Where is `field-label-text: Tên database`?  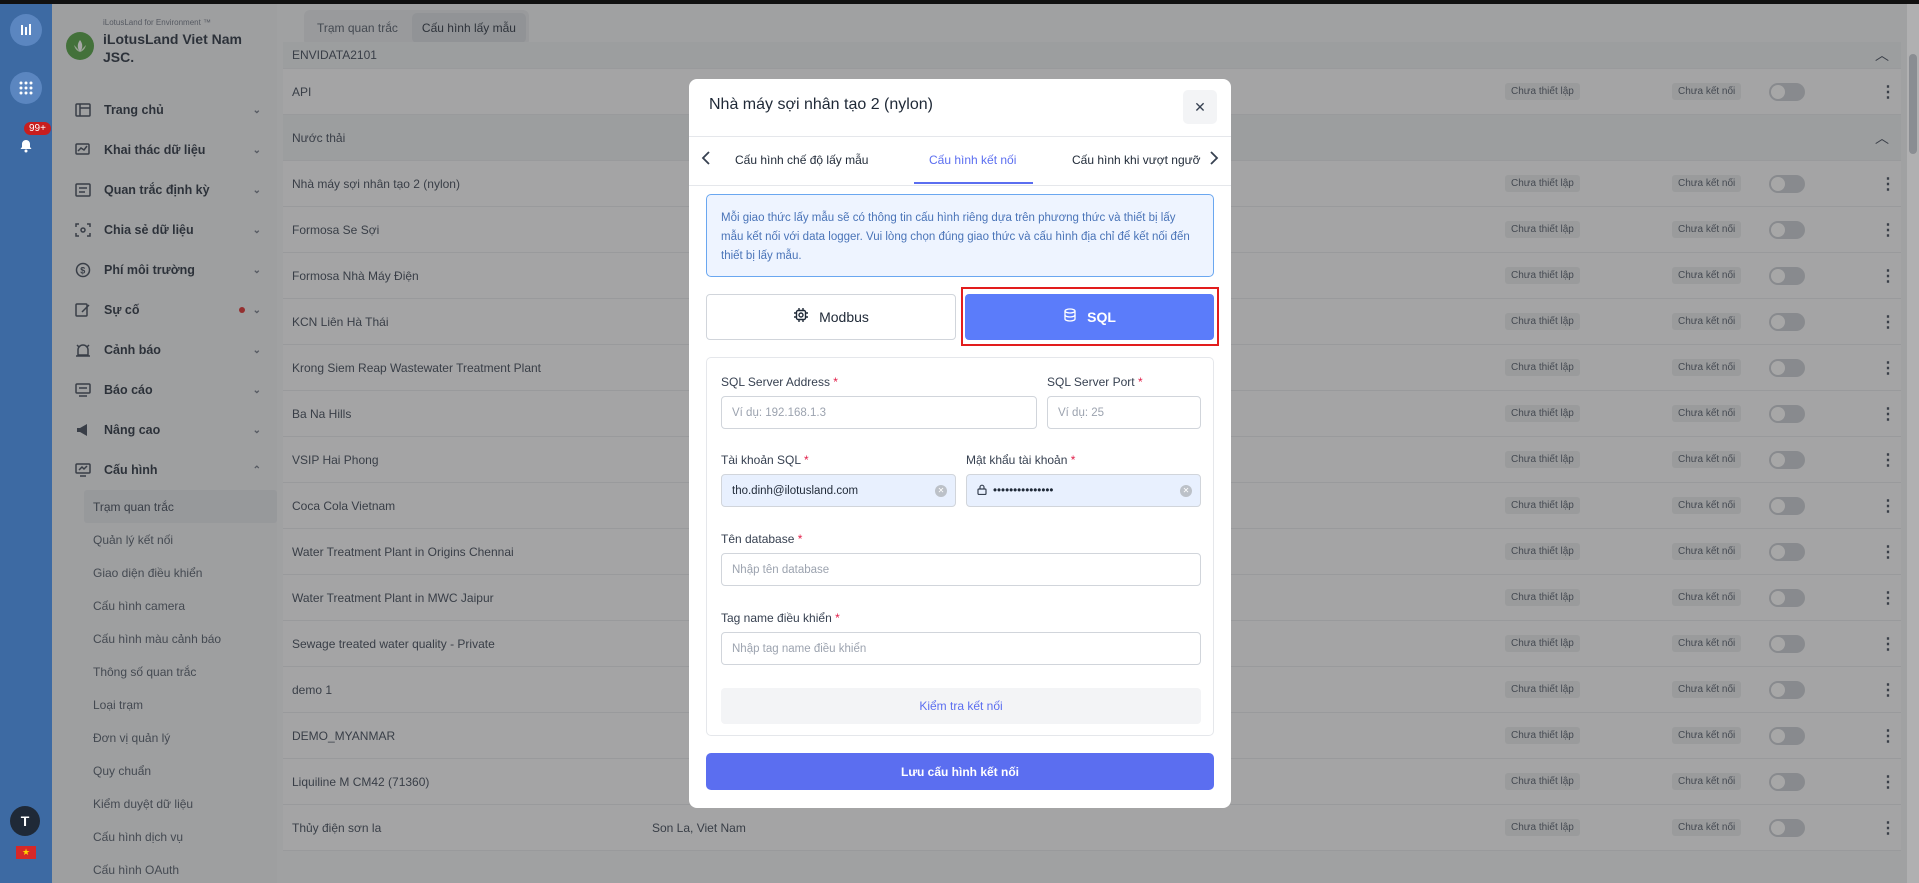
field-label-text: Tên database is located at coordinates (758, 539).